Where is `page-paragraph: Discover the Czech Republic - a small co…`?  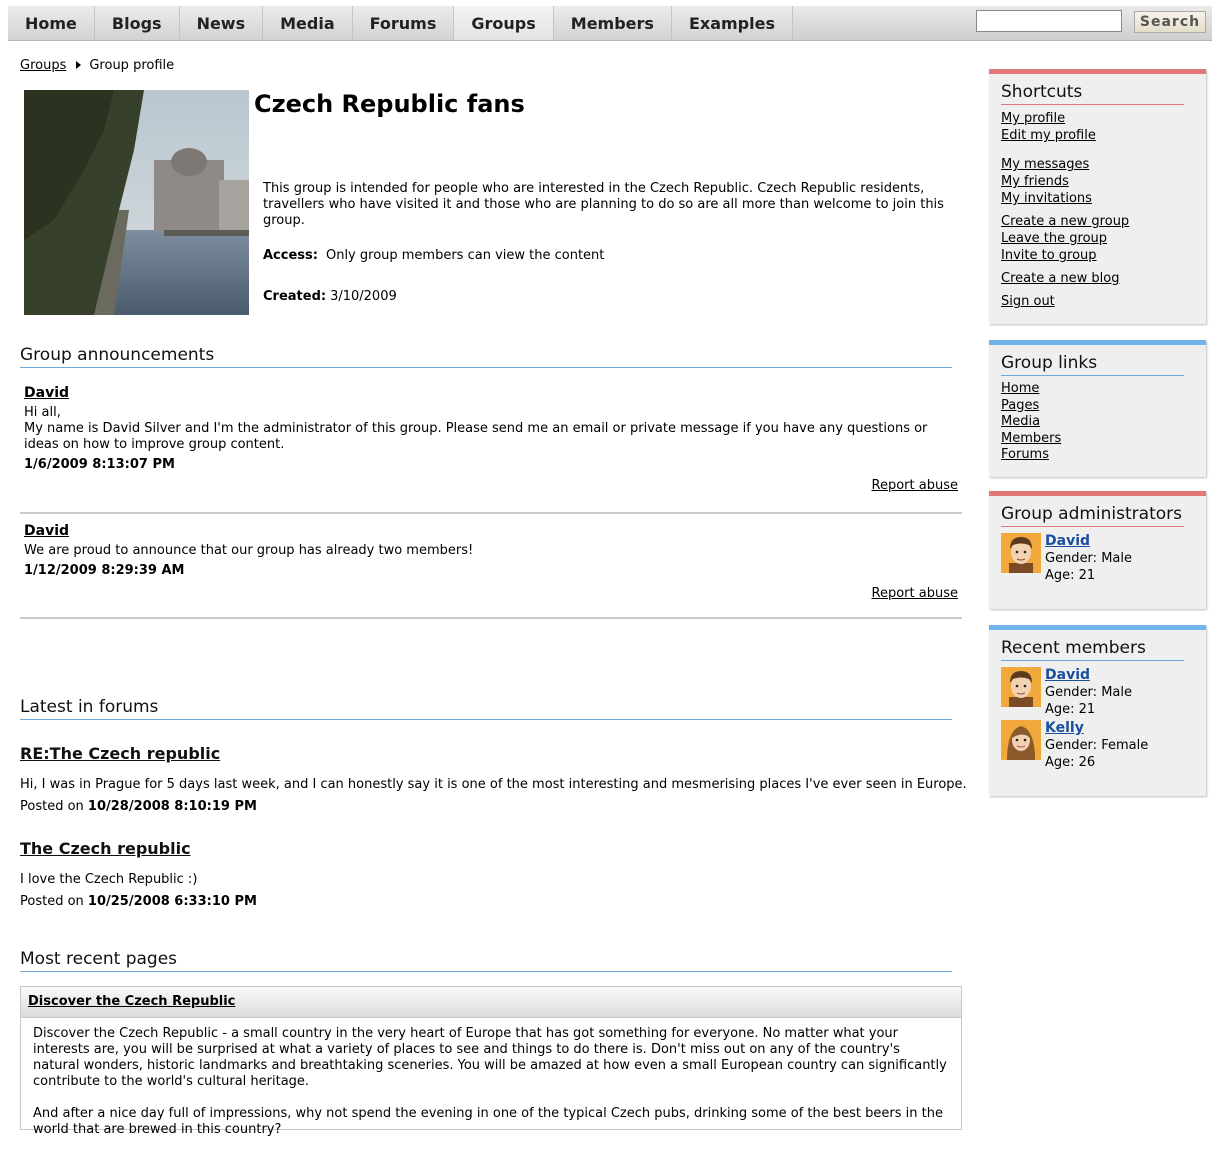 page-paragraph: Discover the Czech Republic - a small co… is located at coordinates (490, 1057).